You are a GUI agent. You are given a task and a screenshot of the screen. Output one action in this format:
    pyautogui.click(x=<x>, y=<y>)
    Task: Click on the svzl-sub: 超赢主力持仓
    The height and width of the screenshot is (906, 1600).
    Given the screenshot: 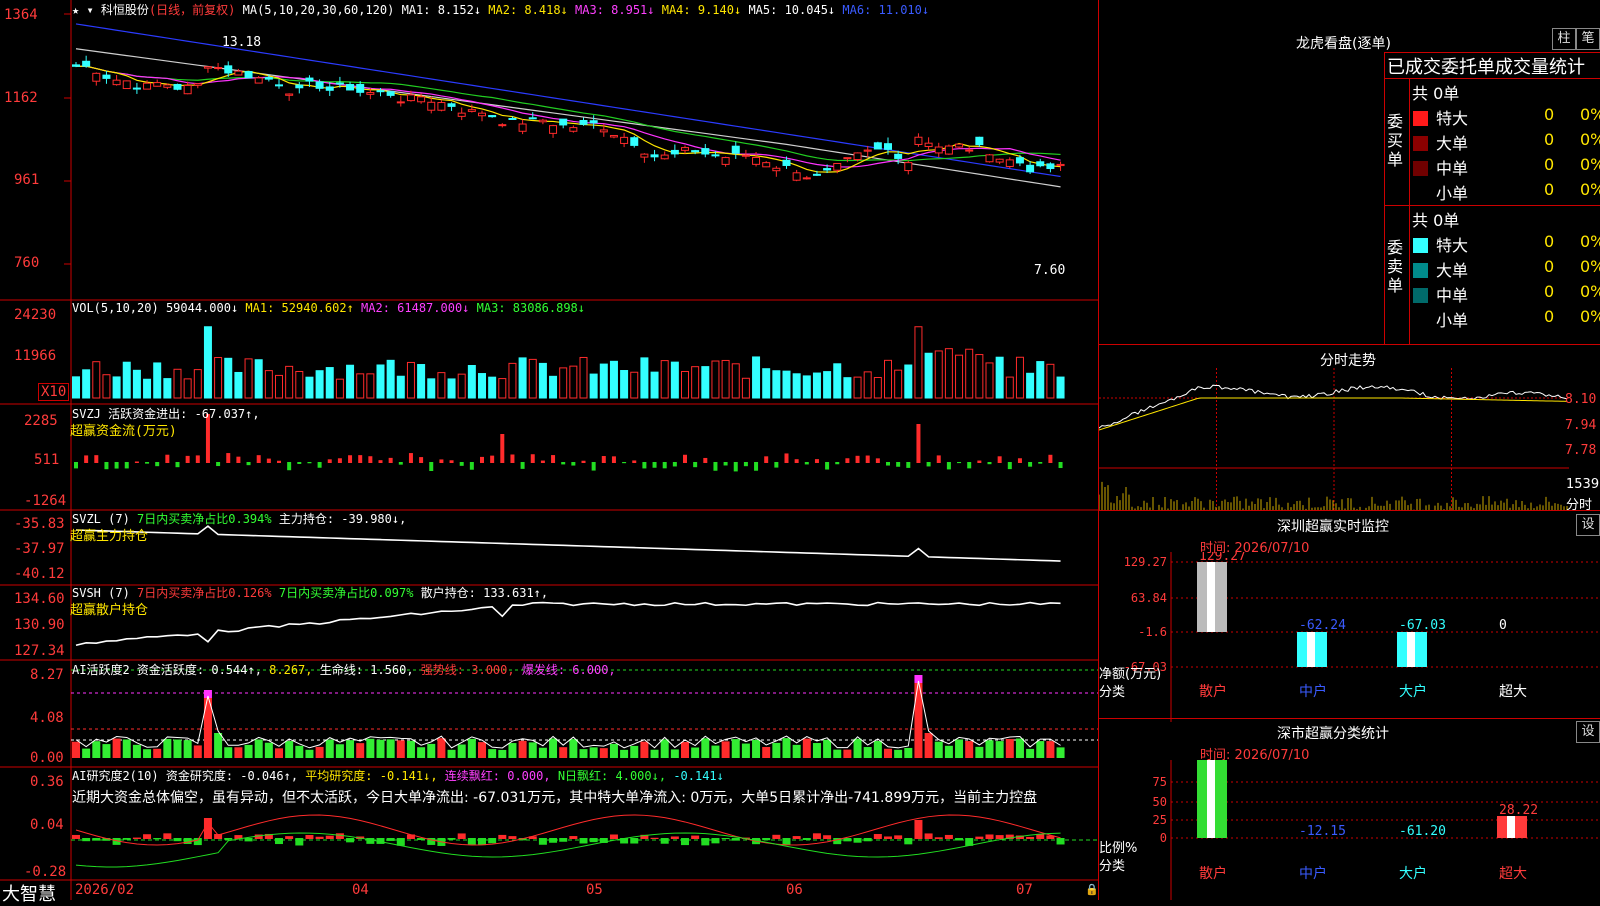 What is the action you would take?
    pyautogui.click(x=109, y=536)
    